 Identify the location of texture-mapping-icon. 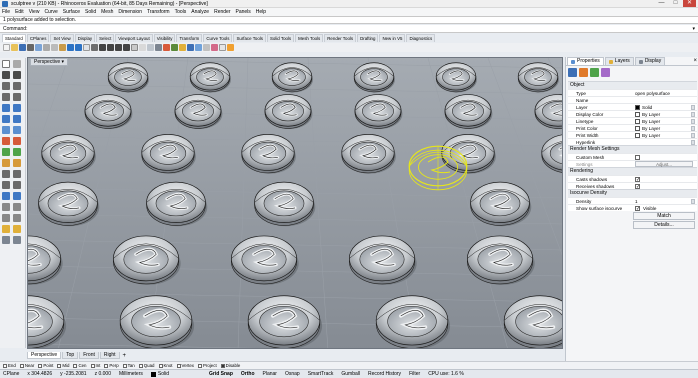
(594, 72).